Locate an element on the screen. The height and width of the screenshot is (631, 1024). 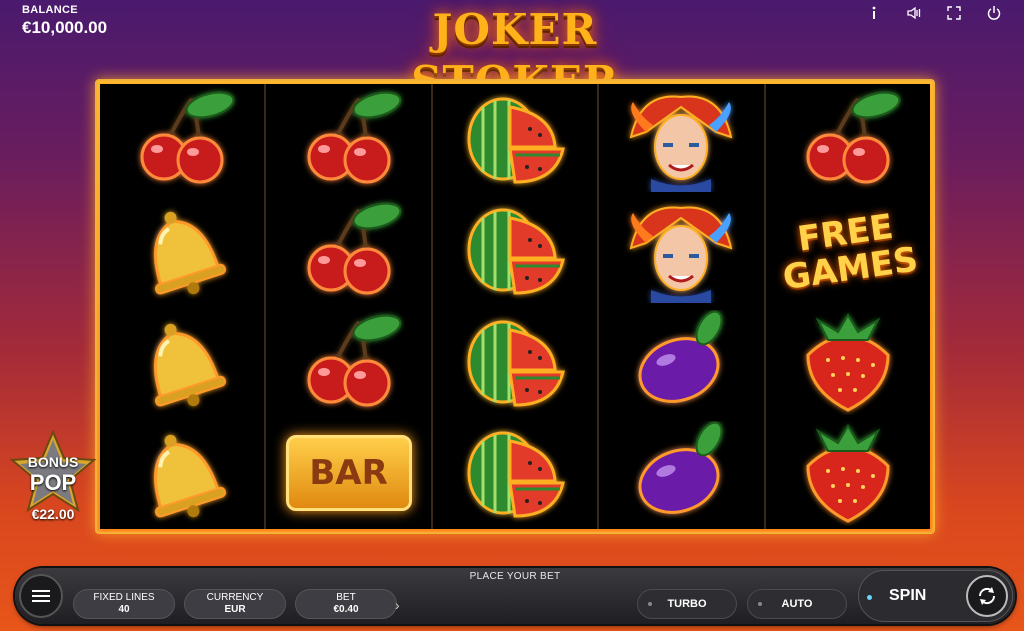
spin-indicator-dot is located at coordinates (869, 597).